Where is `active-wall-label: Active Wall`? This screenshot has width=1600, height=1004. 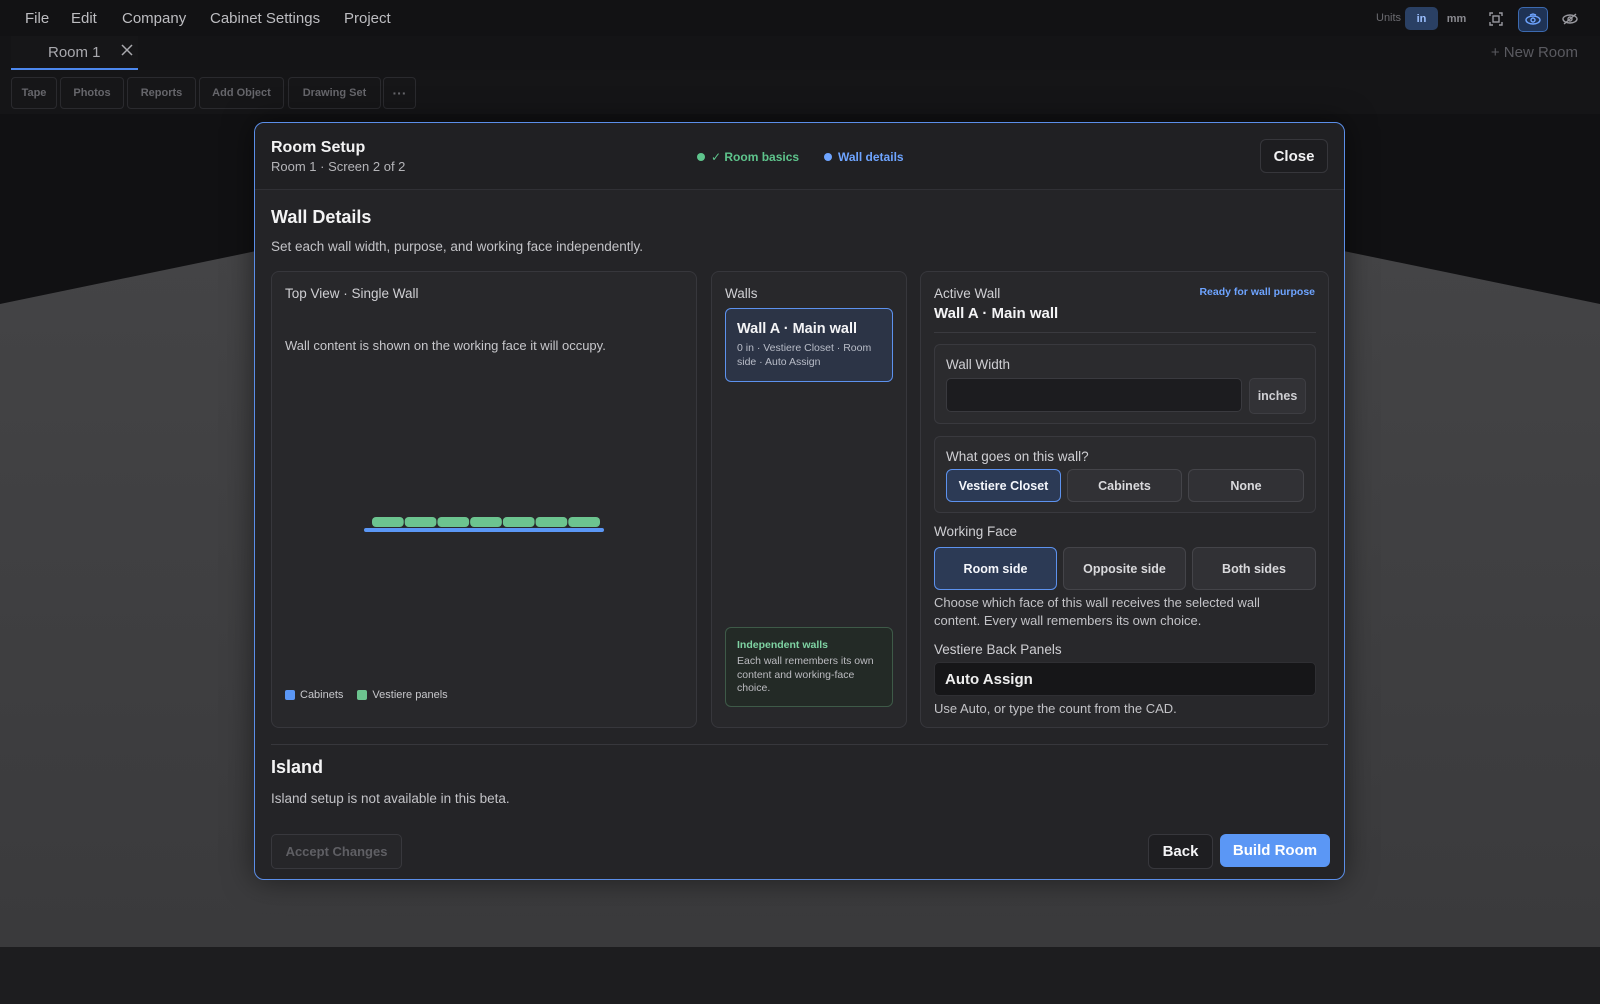 active-wall-label: Active Wall is located at coordinates (967, 293).